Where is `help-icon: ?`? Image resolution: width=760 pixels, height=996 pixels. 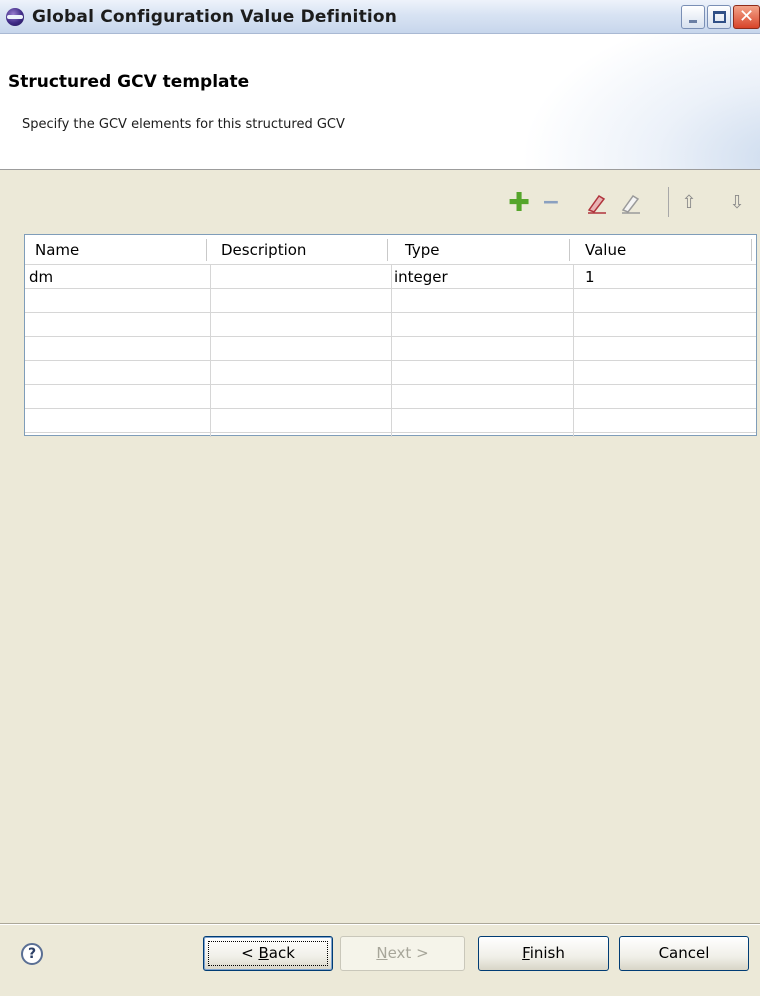
help-icon: ? is located at coordinates (32, 954).